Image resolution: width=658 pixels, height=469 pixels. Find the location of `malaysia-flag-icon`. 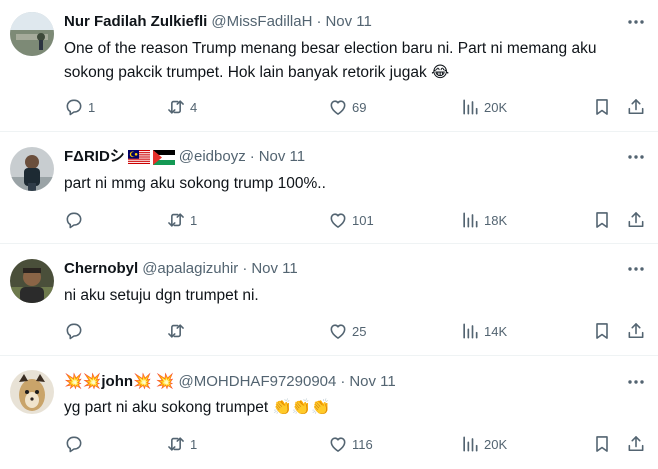

malaysia-flag-icon is located at coordinates (138, 157).